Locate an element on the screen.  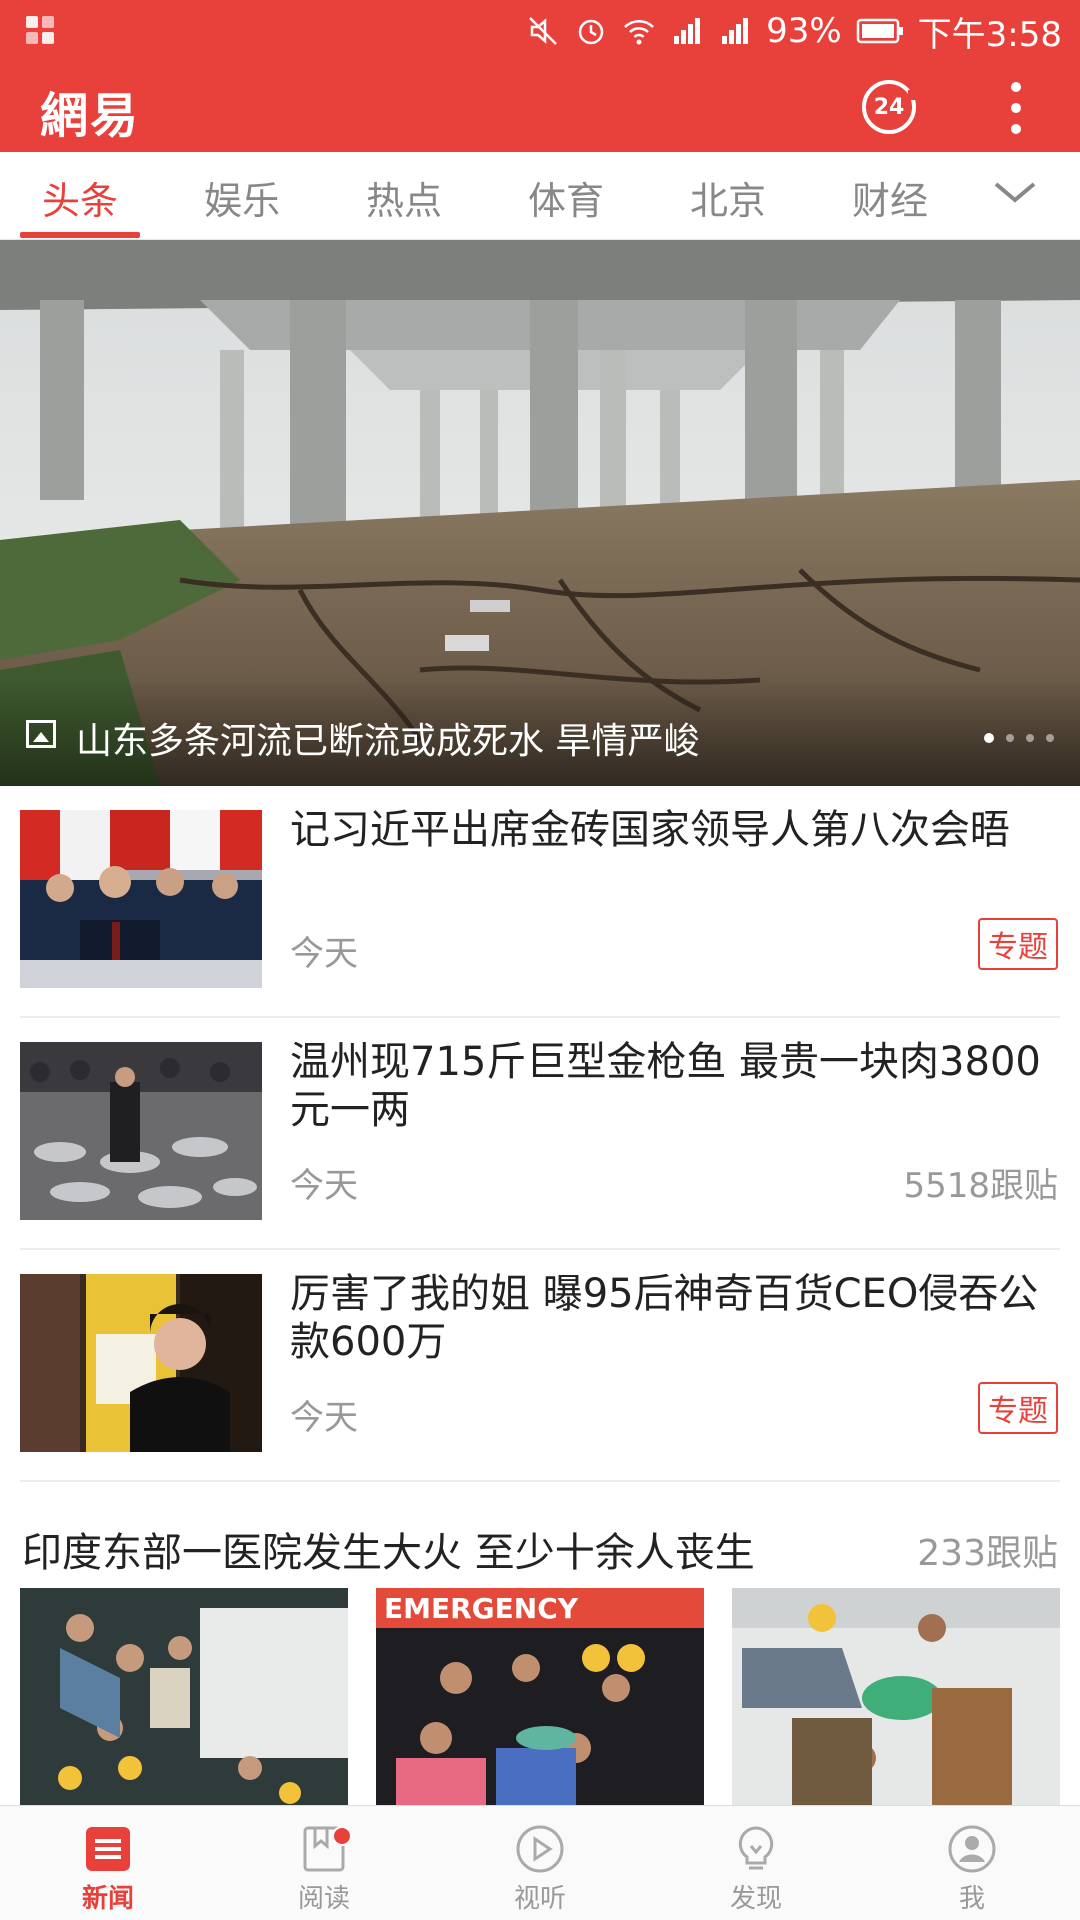
nav-profile: 我 is located at coordinates (972, 1863).